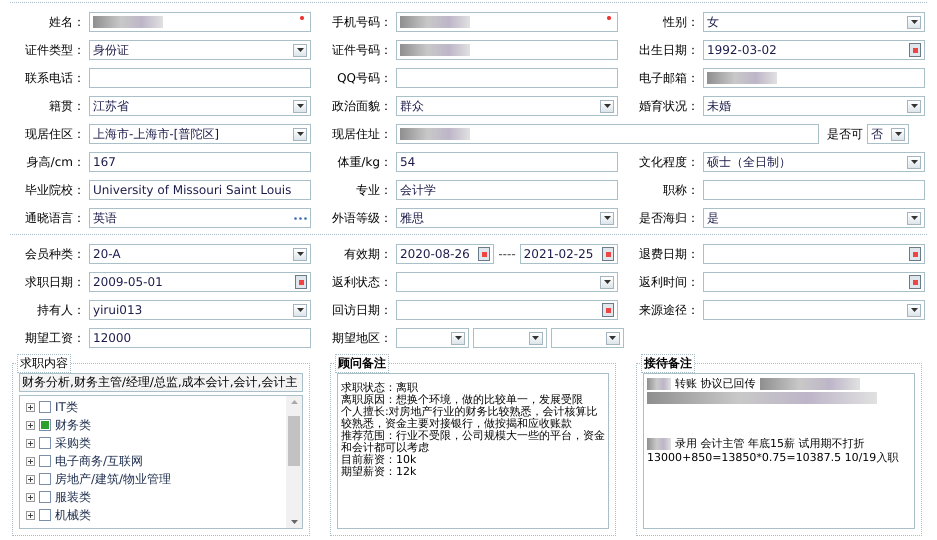 Image resolution: width=937 pixels, height=540 pixels. What do you see at coordinates (361, 338) in the screenshot?
I see `field-label: 期望地区：` at bounding box center [361, 338].